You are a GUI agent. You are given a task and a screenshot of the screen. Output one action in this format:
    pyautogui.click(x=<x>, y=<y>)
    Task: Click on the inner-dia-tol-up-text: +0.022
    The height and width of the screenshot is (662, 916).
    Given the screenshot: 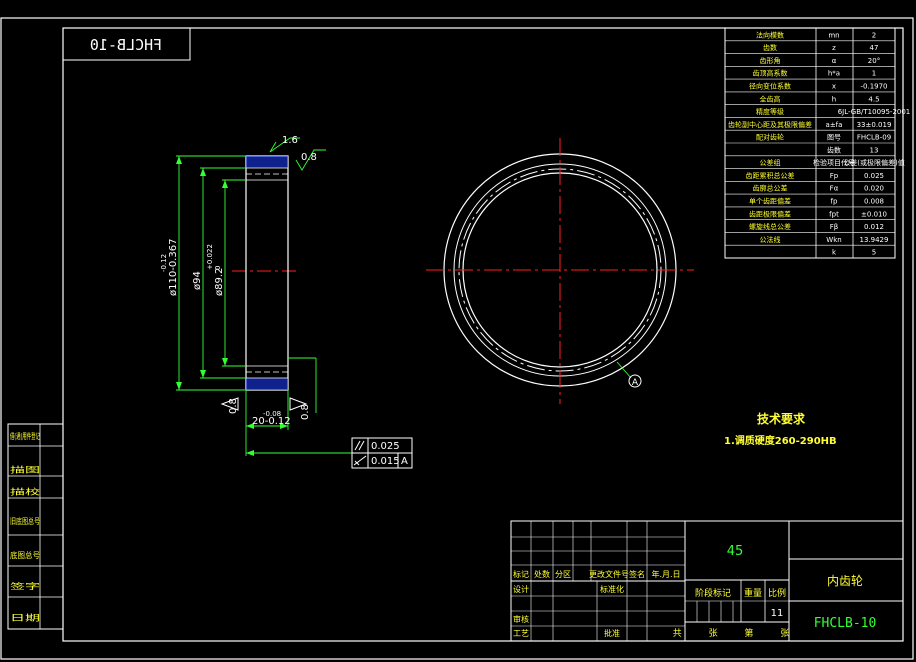 What is the action you would take?
    pyautogui.click(x=210, y=257)
    